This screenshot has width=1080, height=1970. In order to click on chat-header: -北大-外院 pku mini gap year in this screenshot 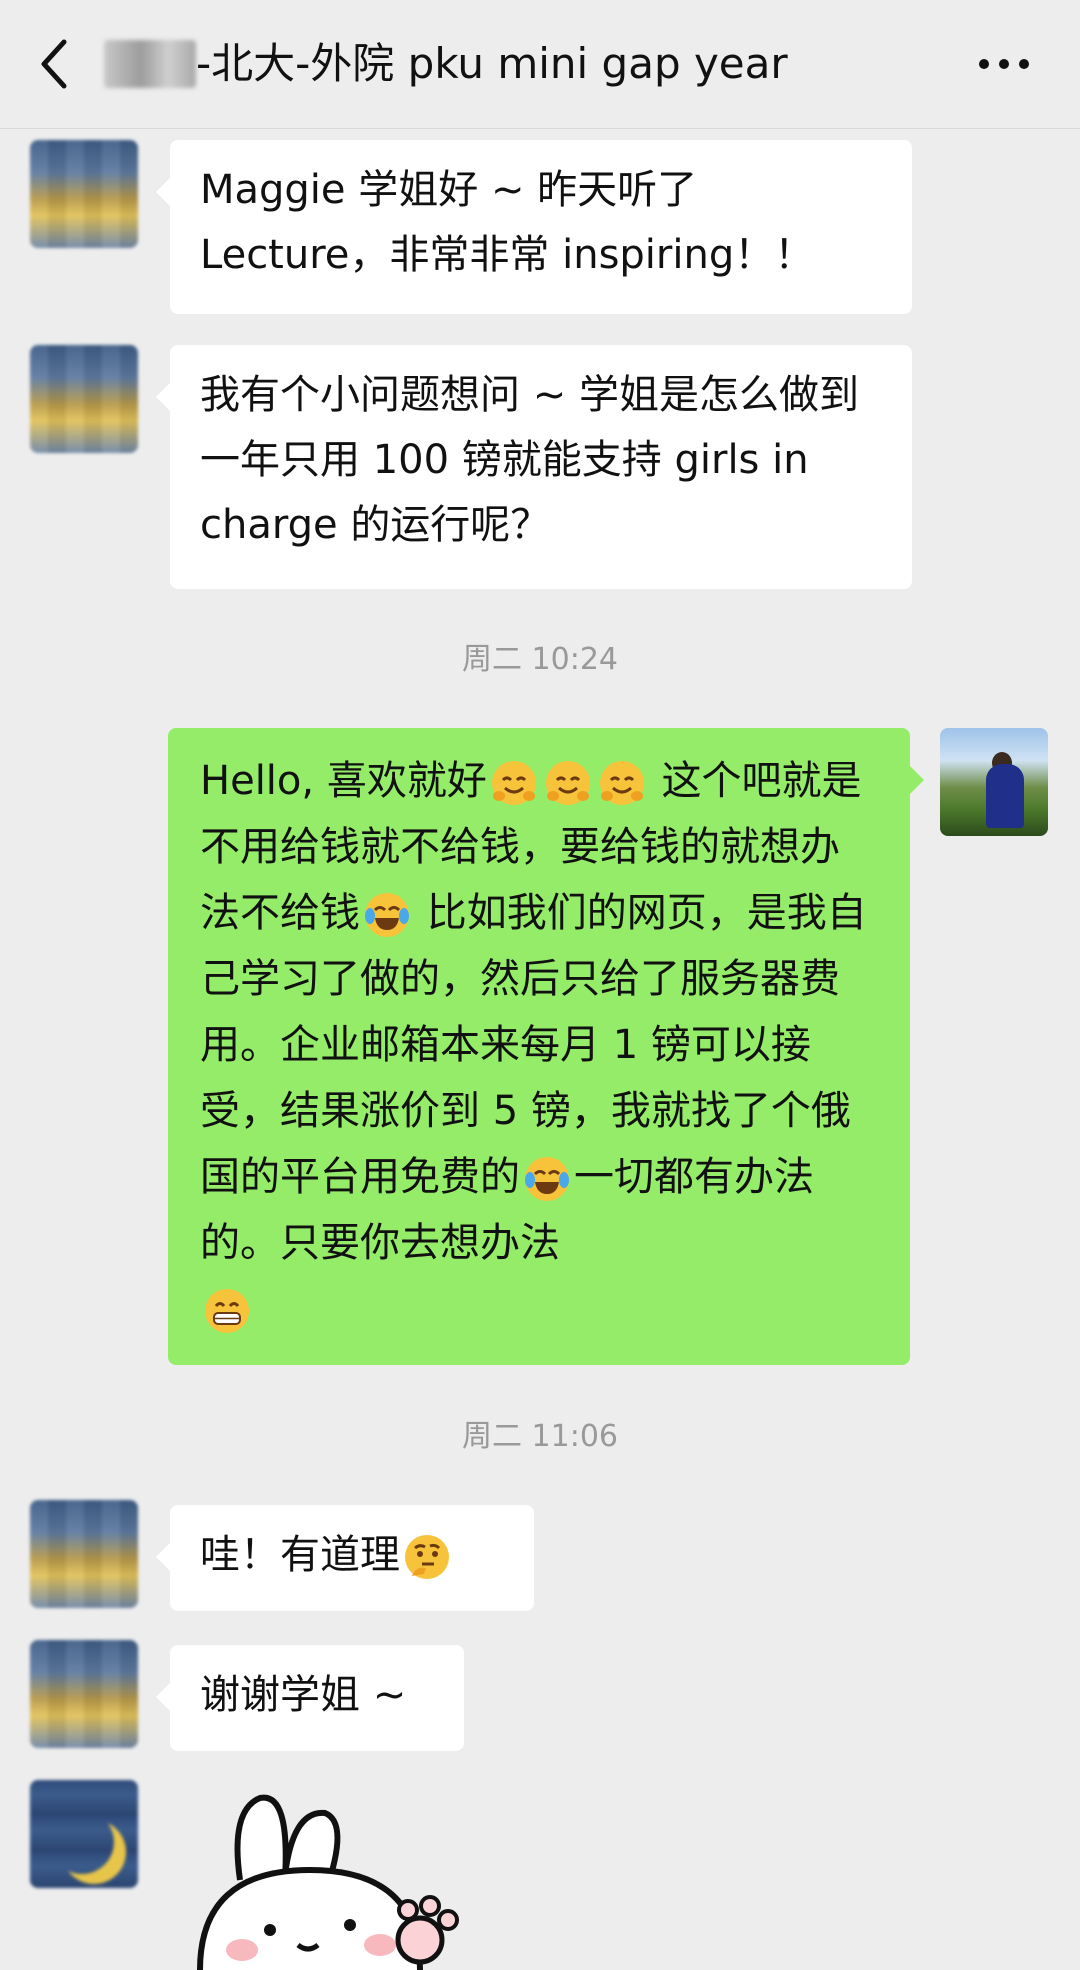, I will do `click(540, 64)`.